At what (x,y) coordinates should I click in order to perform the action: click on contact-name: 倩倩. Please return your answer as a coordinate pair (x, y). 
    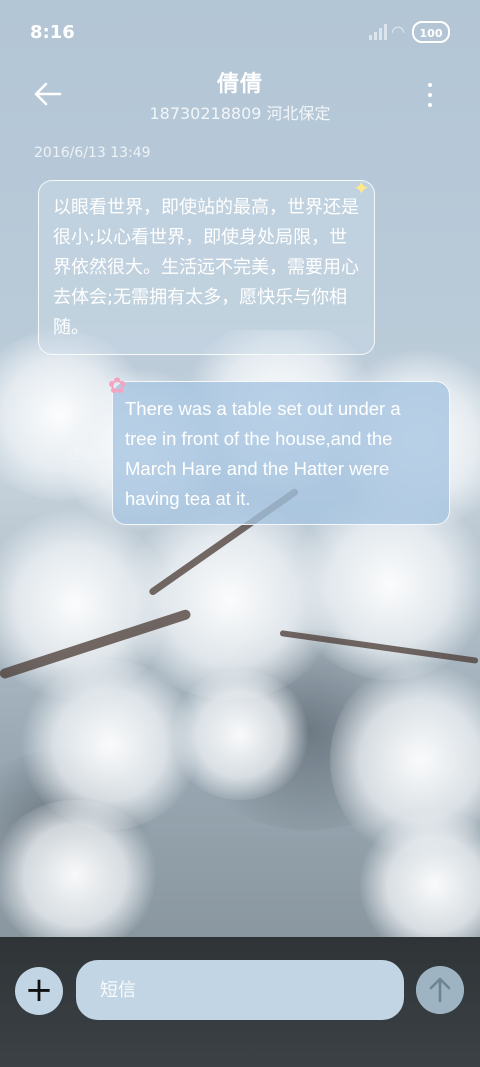
    Looking at the image, I should click on (239, 84).